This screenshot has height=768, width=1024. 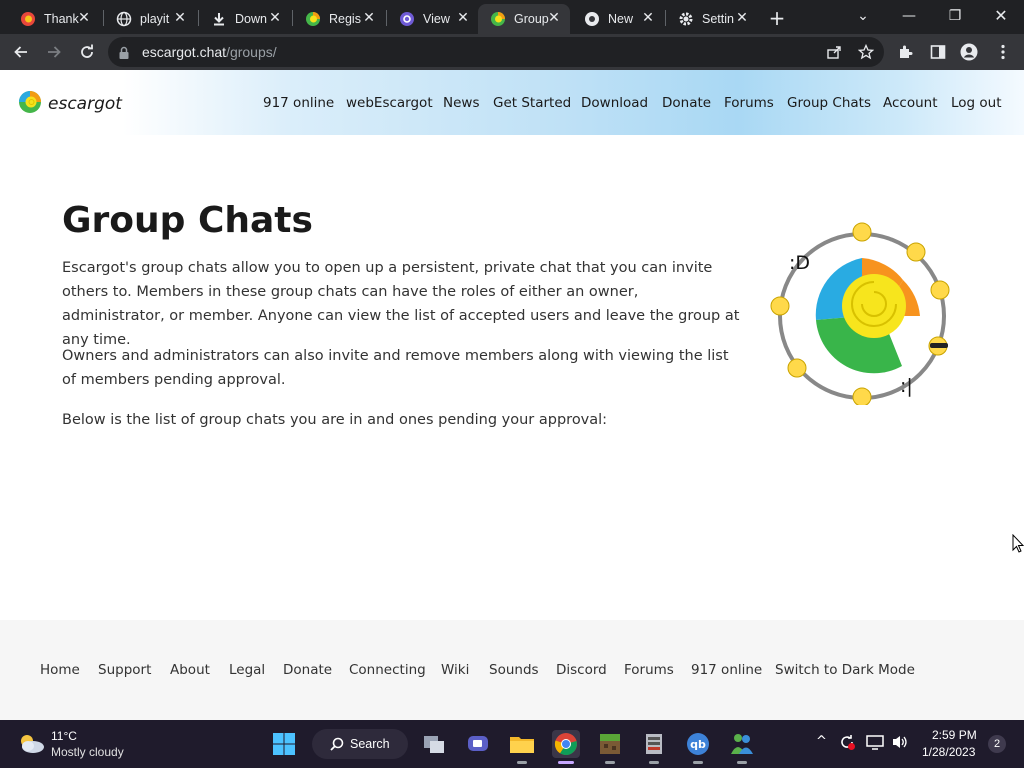 I want to click on at-icon, so click(x=407, y=19).